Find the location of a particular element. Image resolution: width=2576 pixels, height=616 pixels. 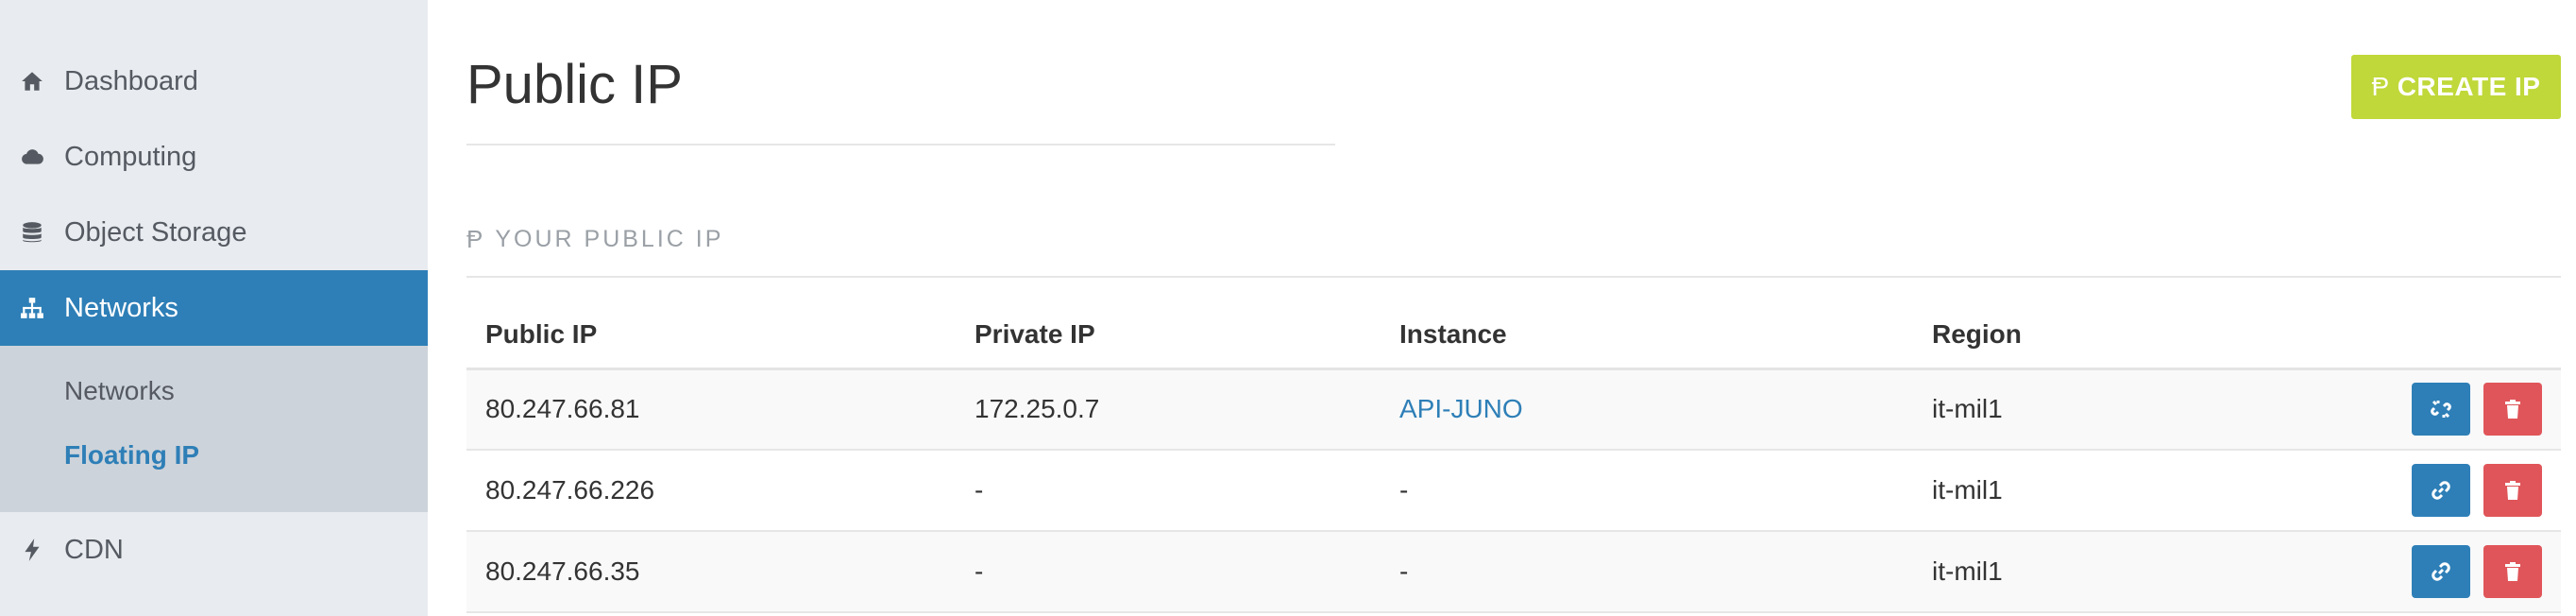

sidebar-item-label: CDN is located at coordinates (94, 549).